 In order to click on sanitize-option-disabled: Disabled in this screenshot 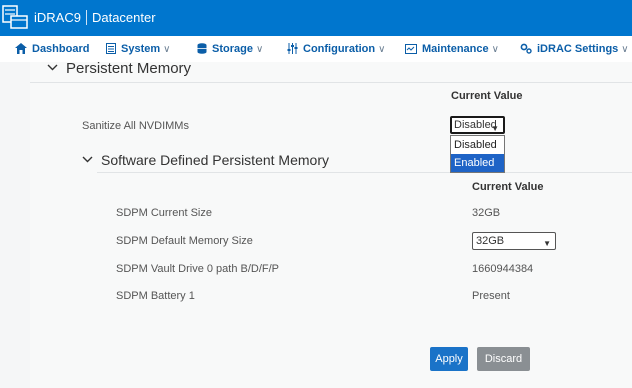, I will do `click(477, 145)`.